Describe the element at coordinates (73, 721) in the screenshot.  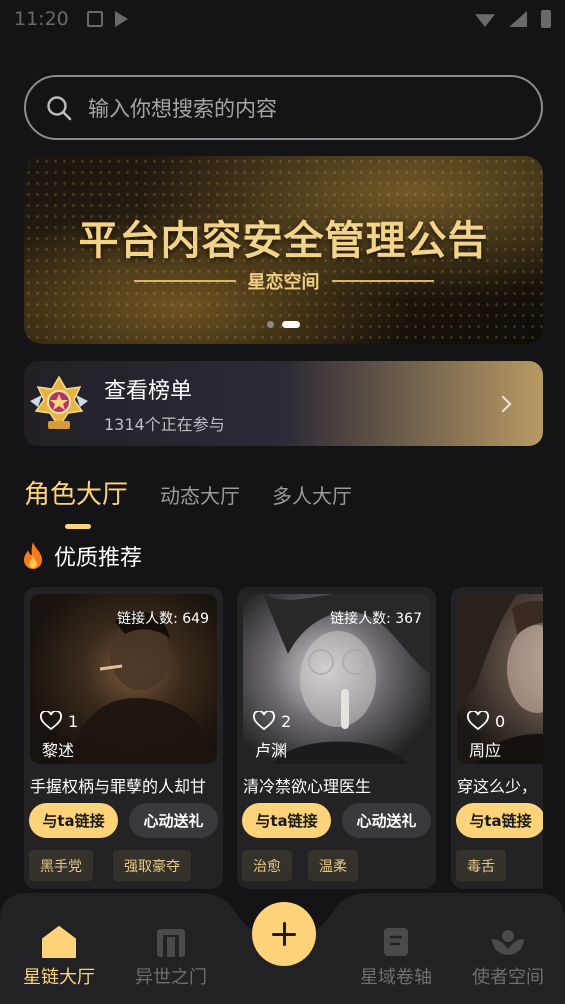
I see `like-number: 1` at that location.